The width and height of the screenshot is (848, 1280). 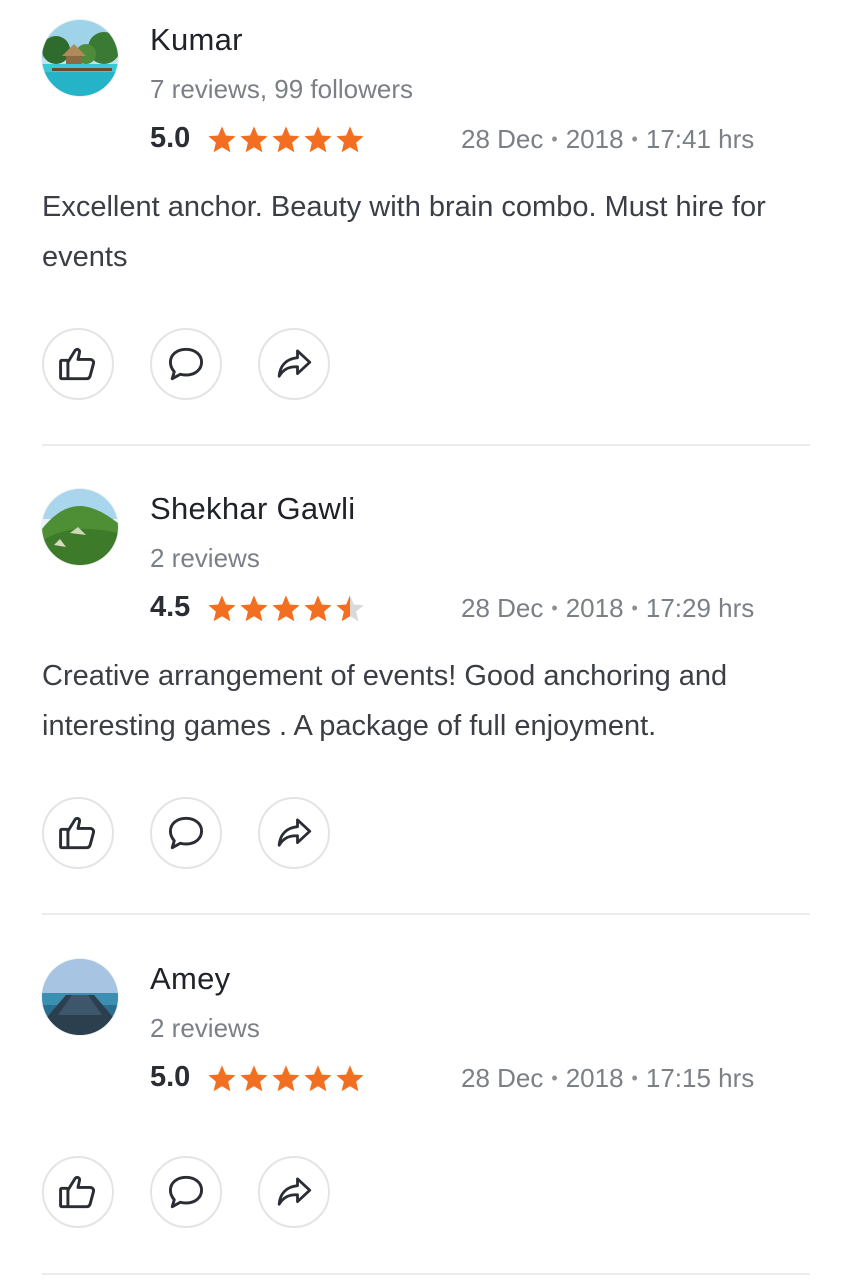 What do you see at coordinates (350, 608) in the screenshot?
I see `star-half-icon` at bounding box center [350, 608].